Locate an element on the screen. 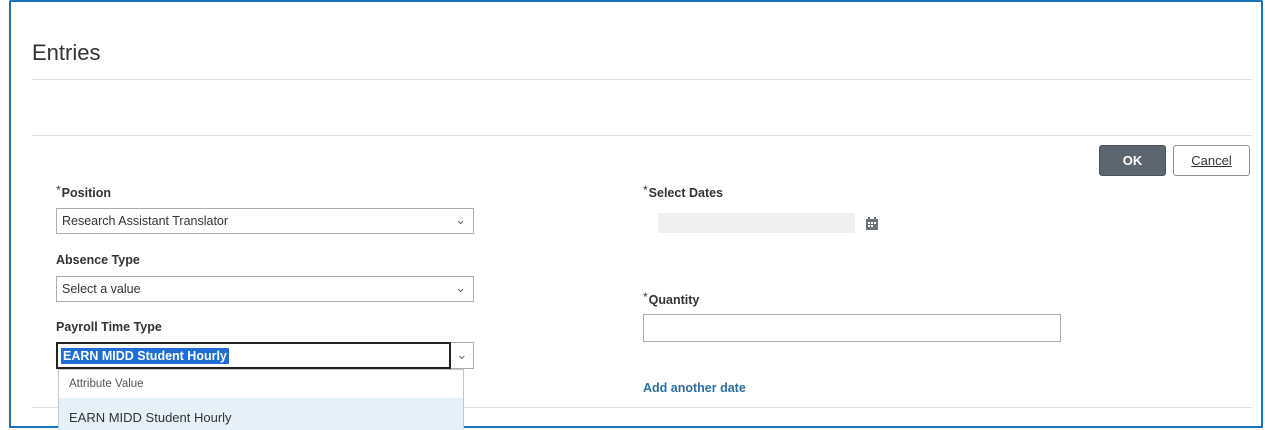 The width and height of the screenshot is (1265, 430). payroll-time-type-label: Payroll Time Type is located at coordinates (109, 327).